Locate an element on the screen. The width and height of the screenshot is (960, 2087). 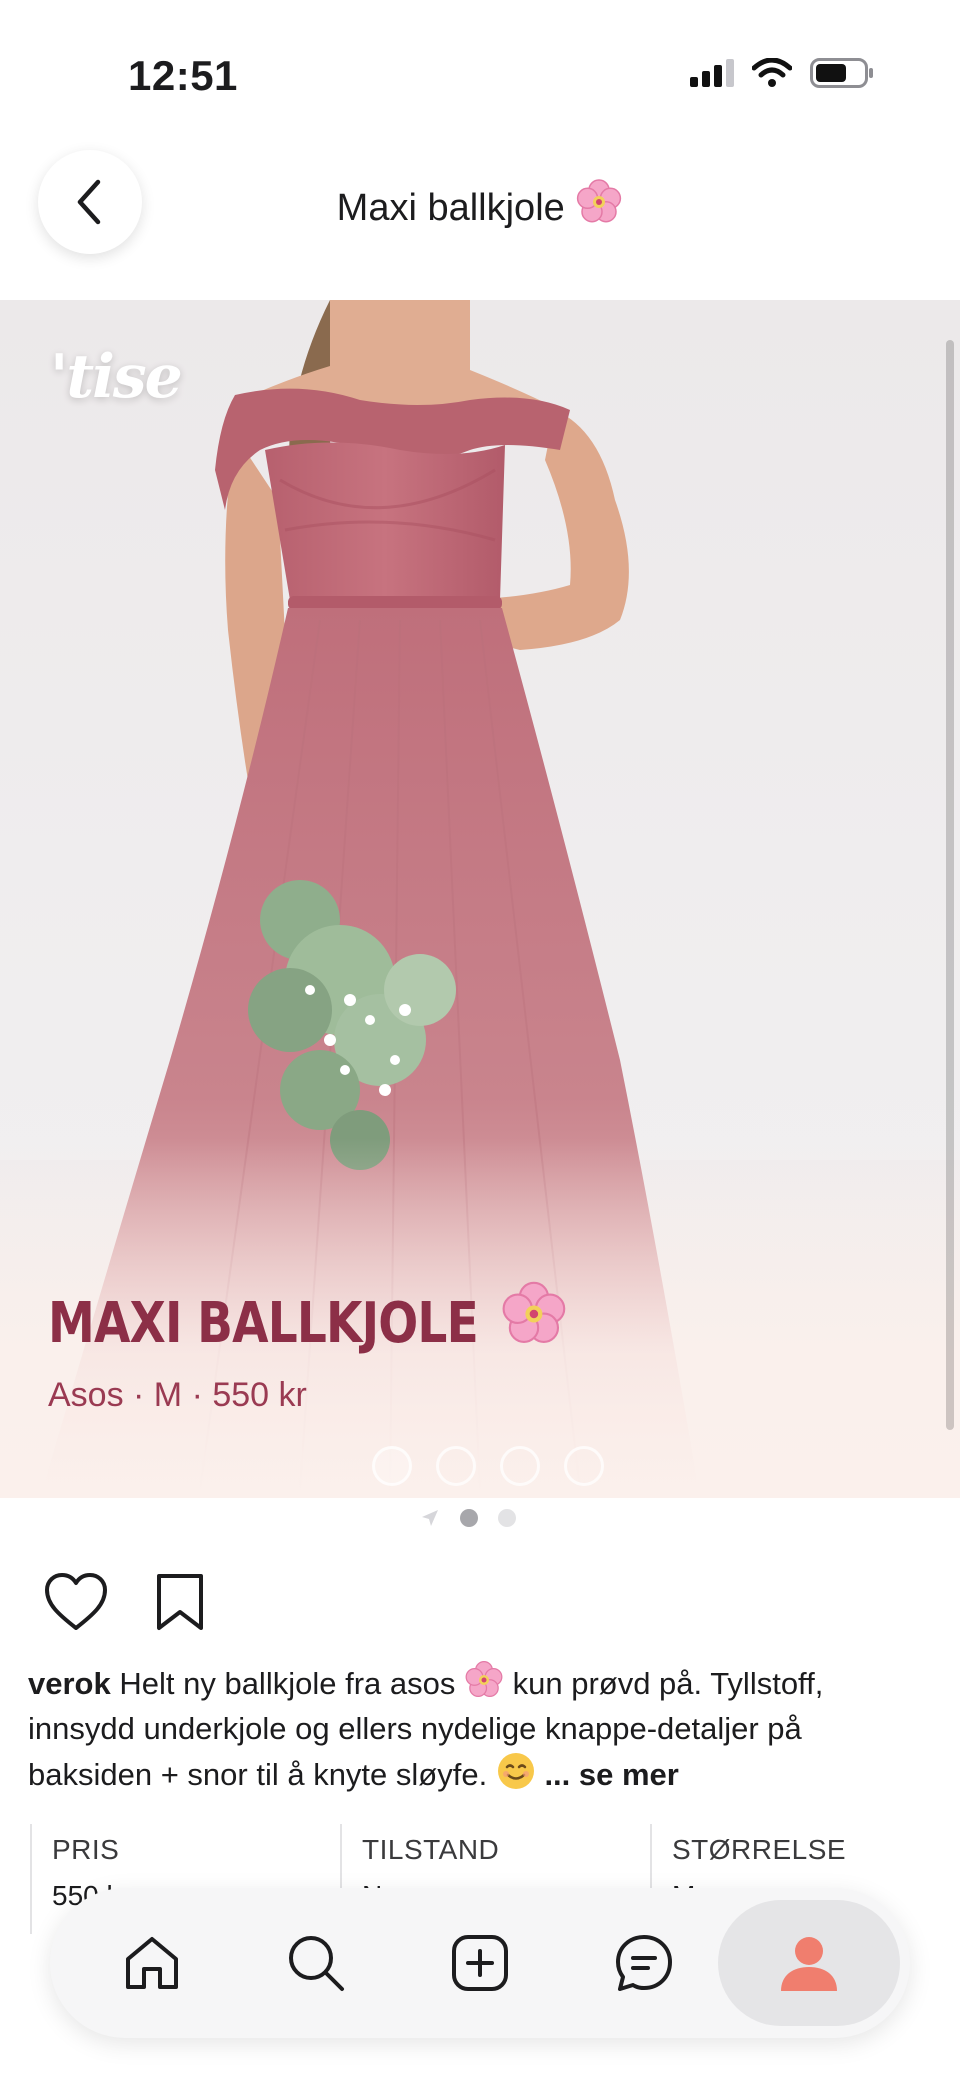
bottom-nav is located at coordinates (480, 1963).